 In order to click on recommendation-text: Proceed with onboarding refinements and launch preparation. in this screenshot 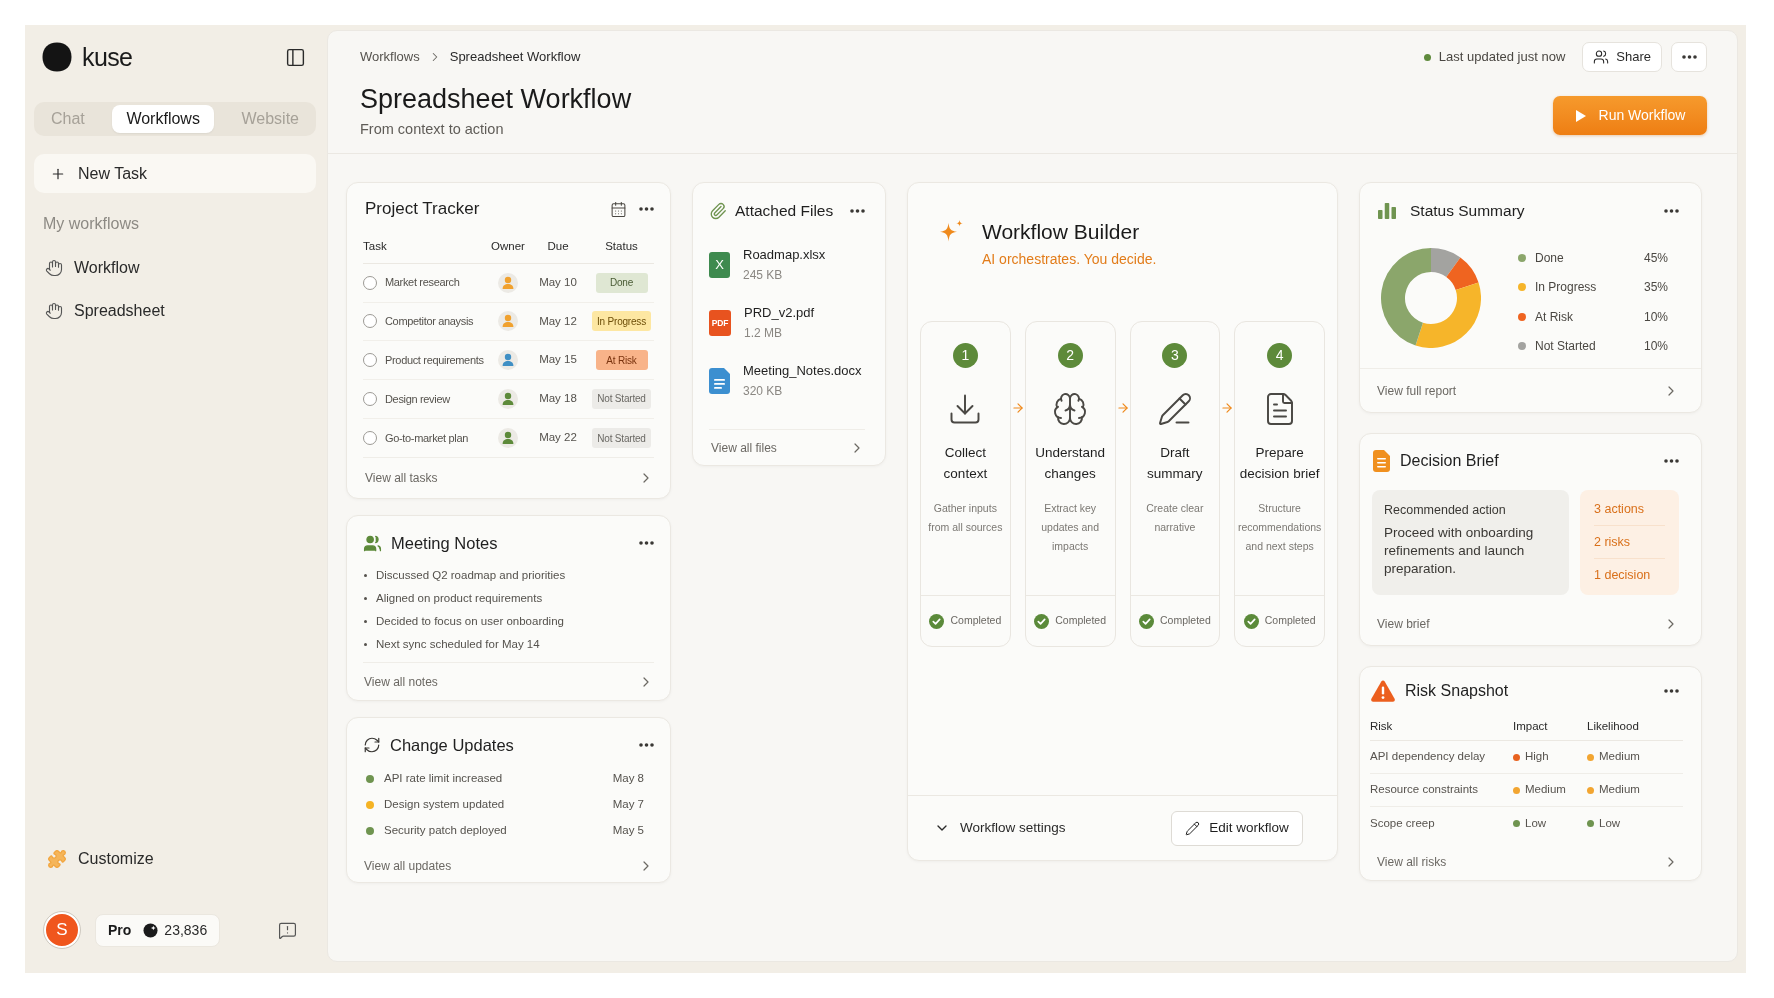, I will do `click(1459, 551)`.